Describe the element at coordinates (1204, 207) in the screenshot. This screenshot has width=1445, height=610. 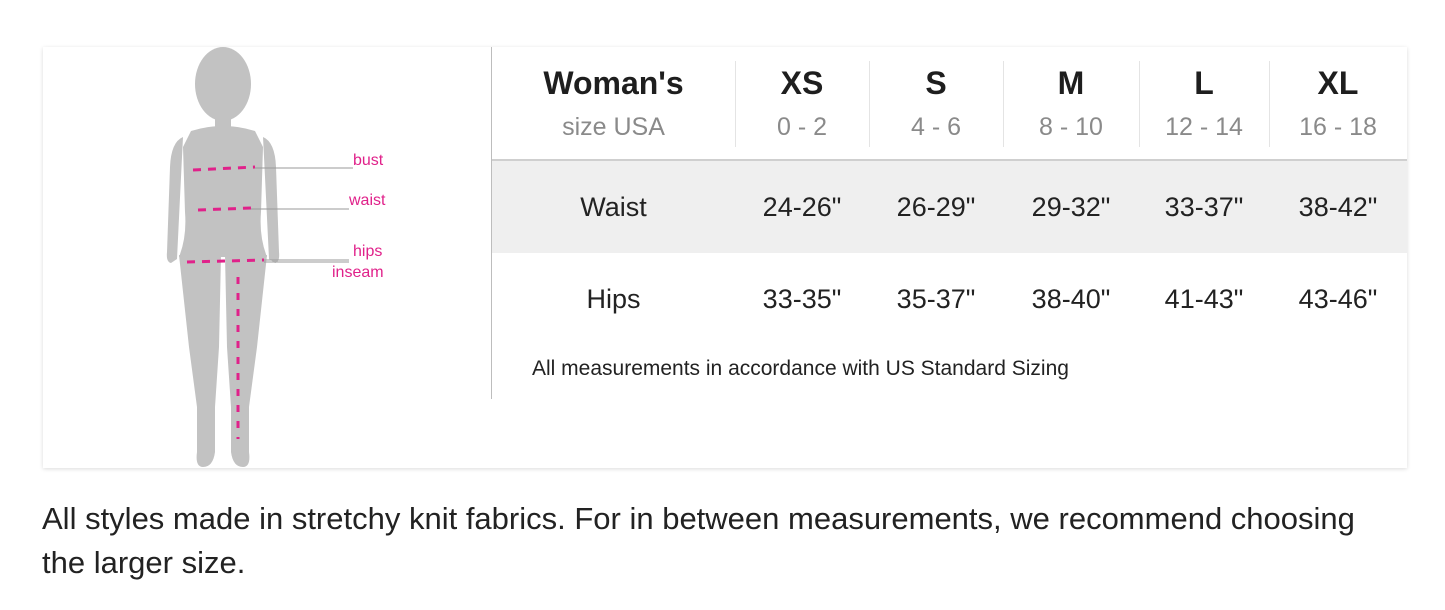
I see `table-cell: 33-37"` at that location.